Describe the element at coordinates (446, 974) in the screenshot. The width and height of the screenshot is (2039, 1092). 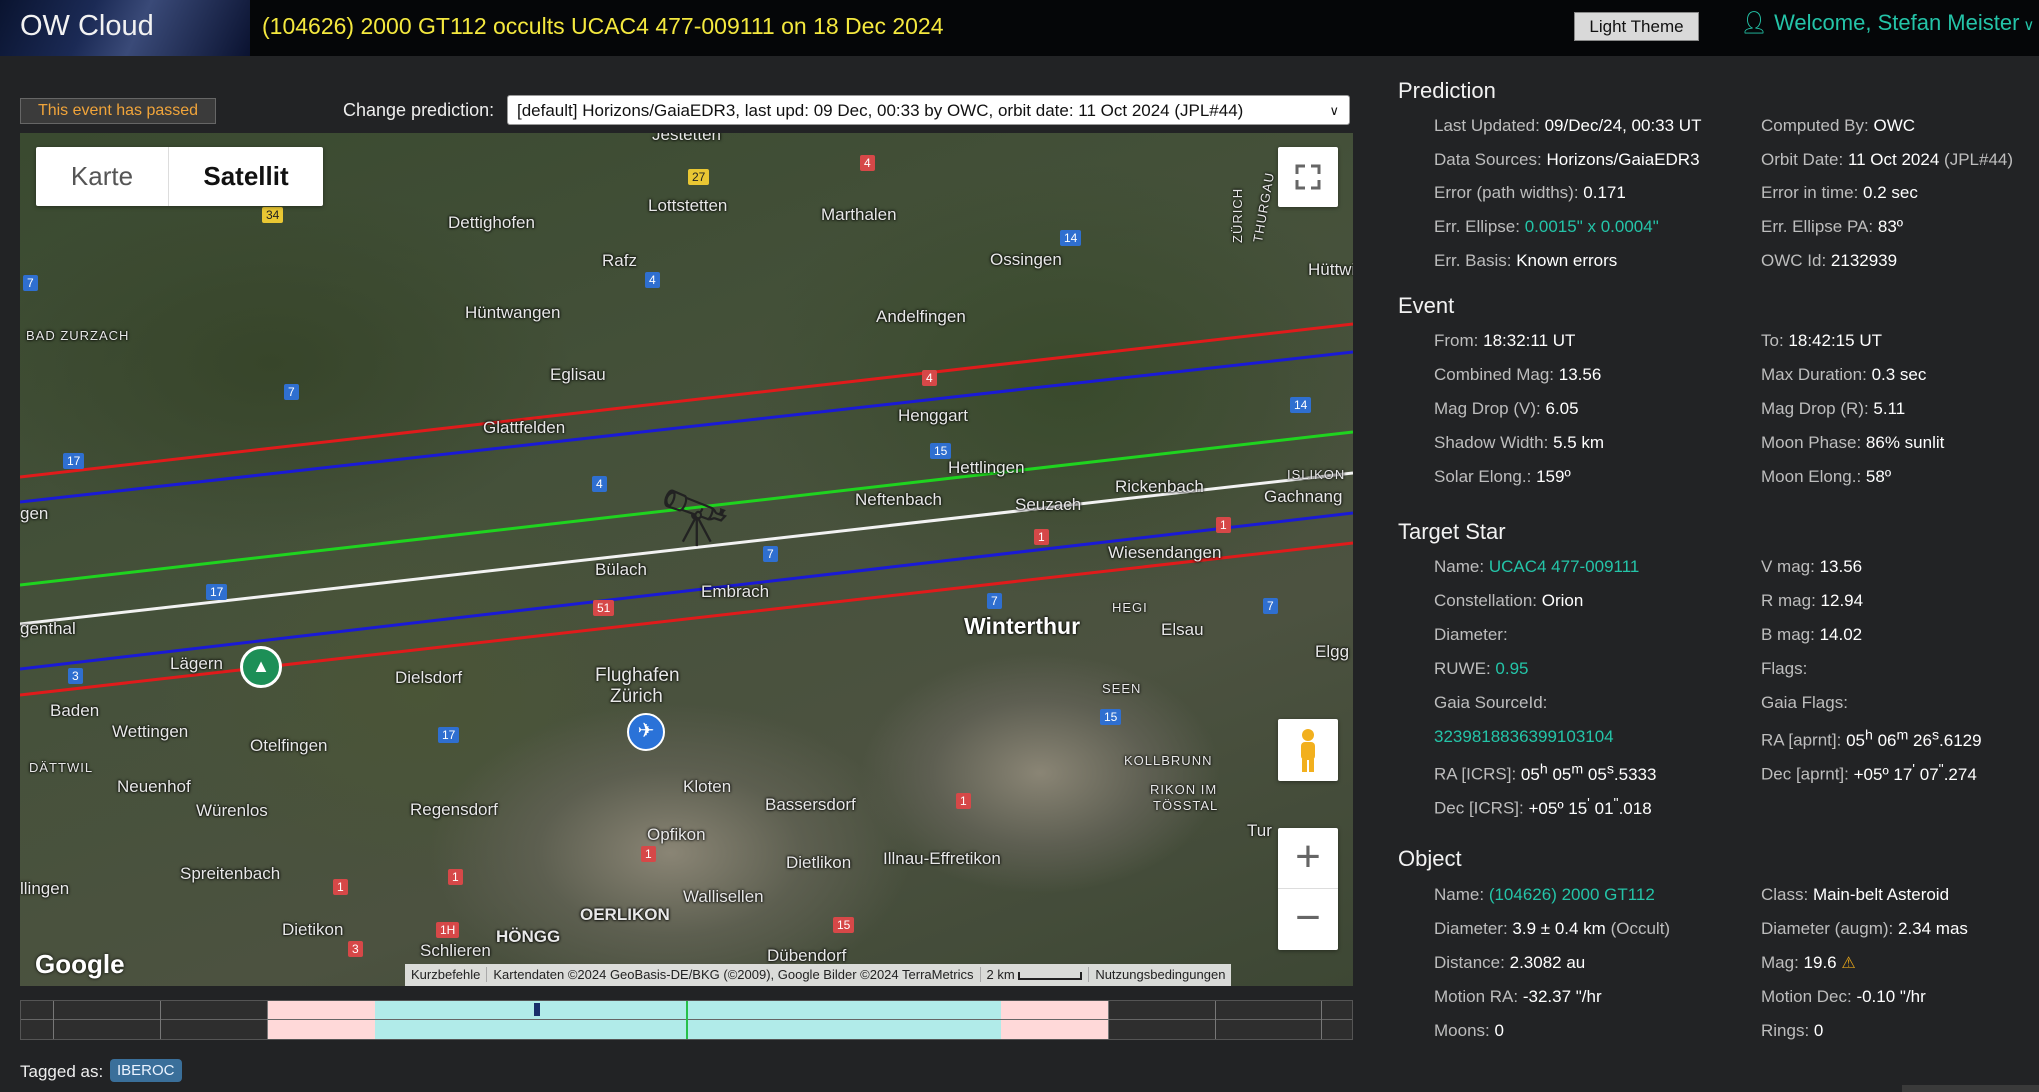
I see `keyboard-shortcuts-link: Kurzbefehle` at that location.